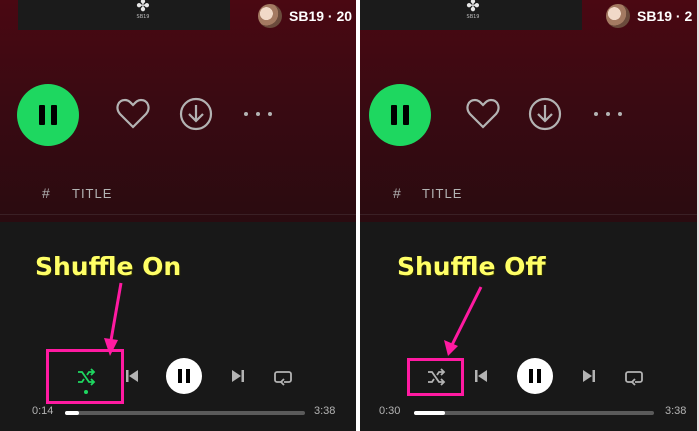 The height and width of the screenshot is (431, 699). I want to click on annotation-label: Shuffle Off, so click(471, 266).